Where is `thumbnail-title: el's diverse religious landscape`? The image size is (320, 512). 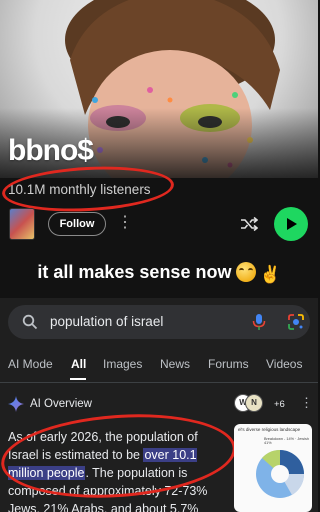
thumbnail-title: el's diverse religious landscape is located at coordinates (269, 429).